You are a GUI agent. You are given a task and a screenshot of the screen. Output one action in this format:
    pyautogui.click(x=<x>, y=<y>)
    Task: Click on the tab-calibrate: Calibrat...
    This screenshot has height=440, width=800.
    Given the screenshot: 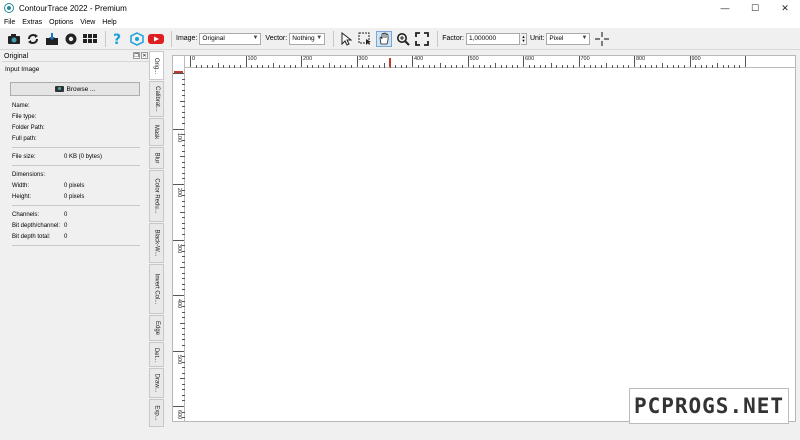 What is the action you would take?
    pyautogui.click(x=156, y=99)
    